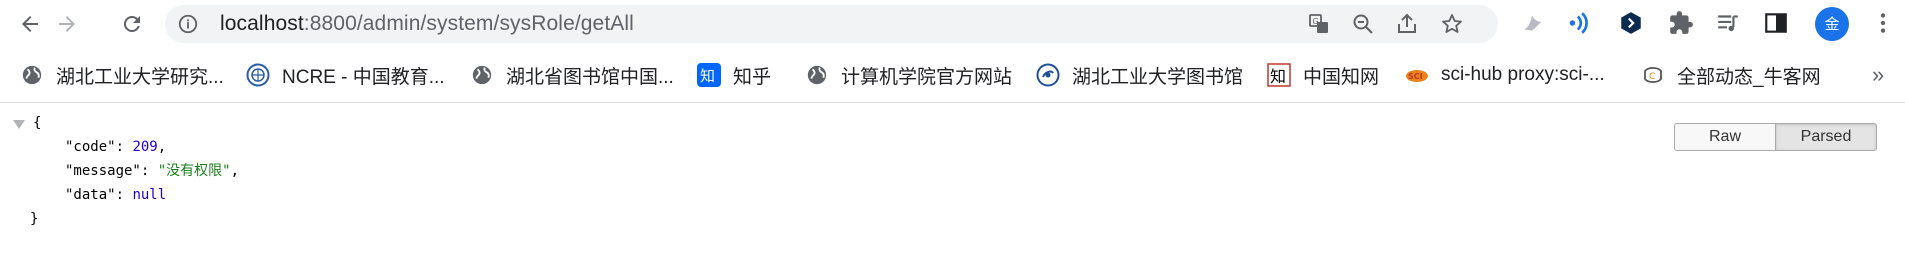  I want to click on extension-wave-icon, so click(1580, 23).